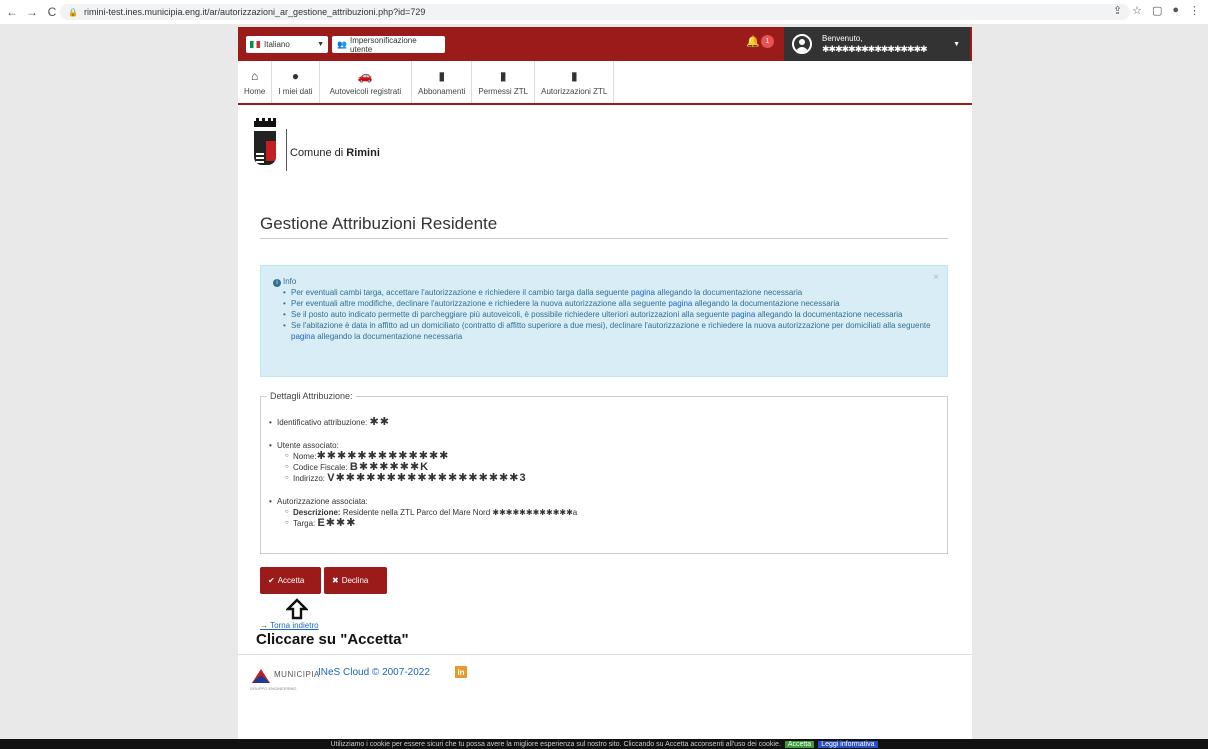 The height and width of the screenshot is (749, 1208). What do you see at coordinates (264, 625) in the screenshot?
I see `arrow-right-icon: →` at bounding box center [264, 625].